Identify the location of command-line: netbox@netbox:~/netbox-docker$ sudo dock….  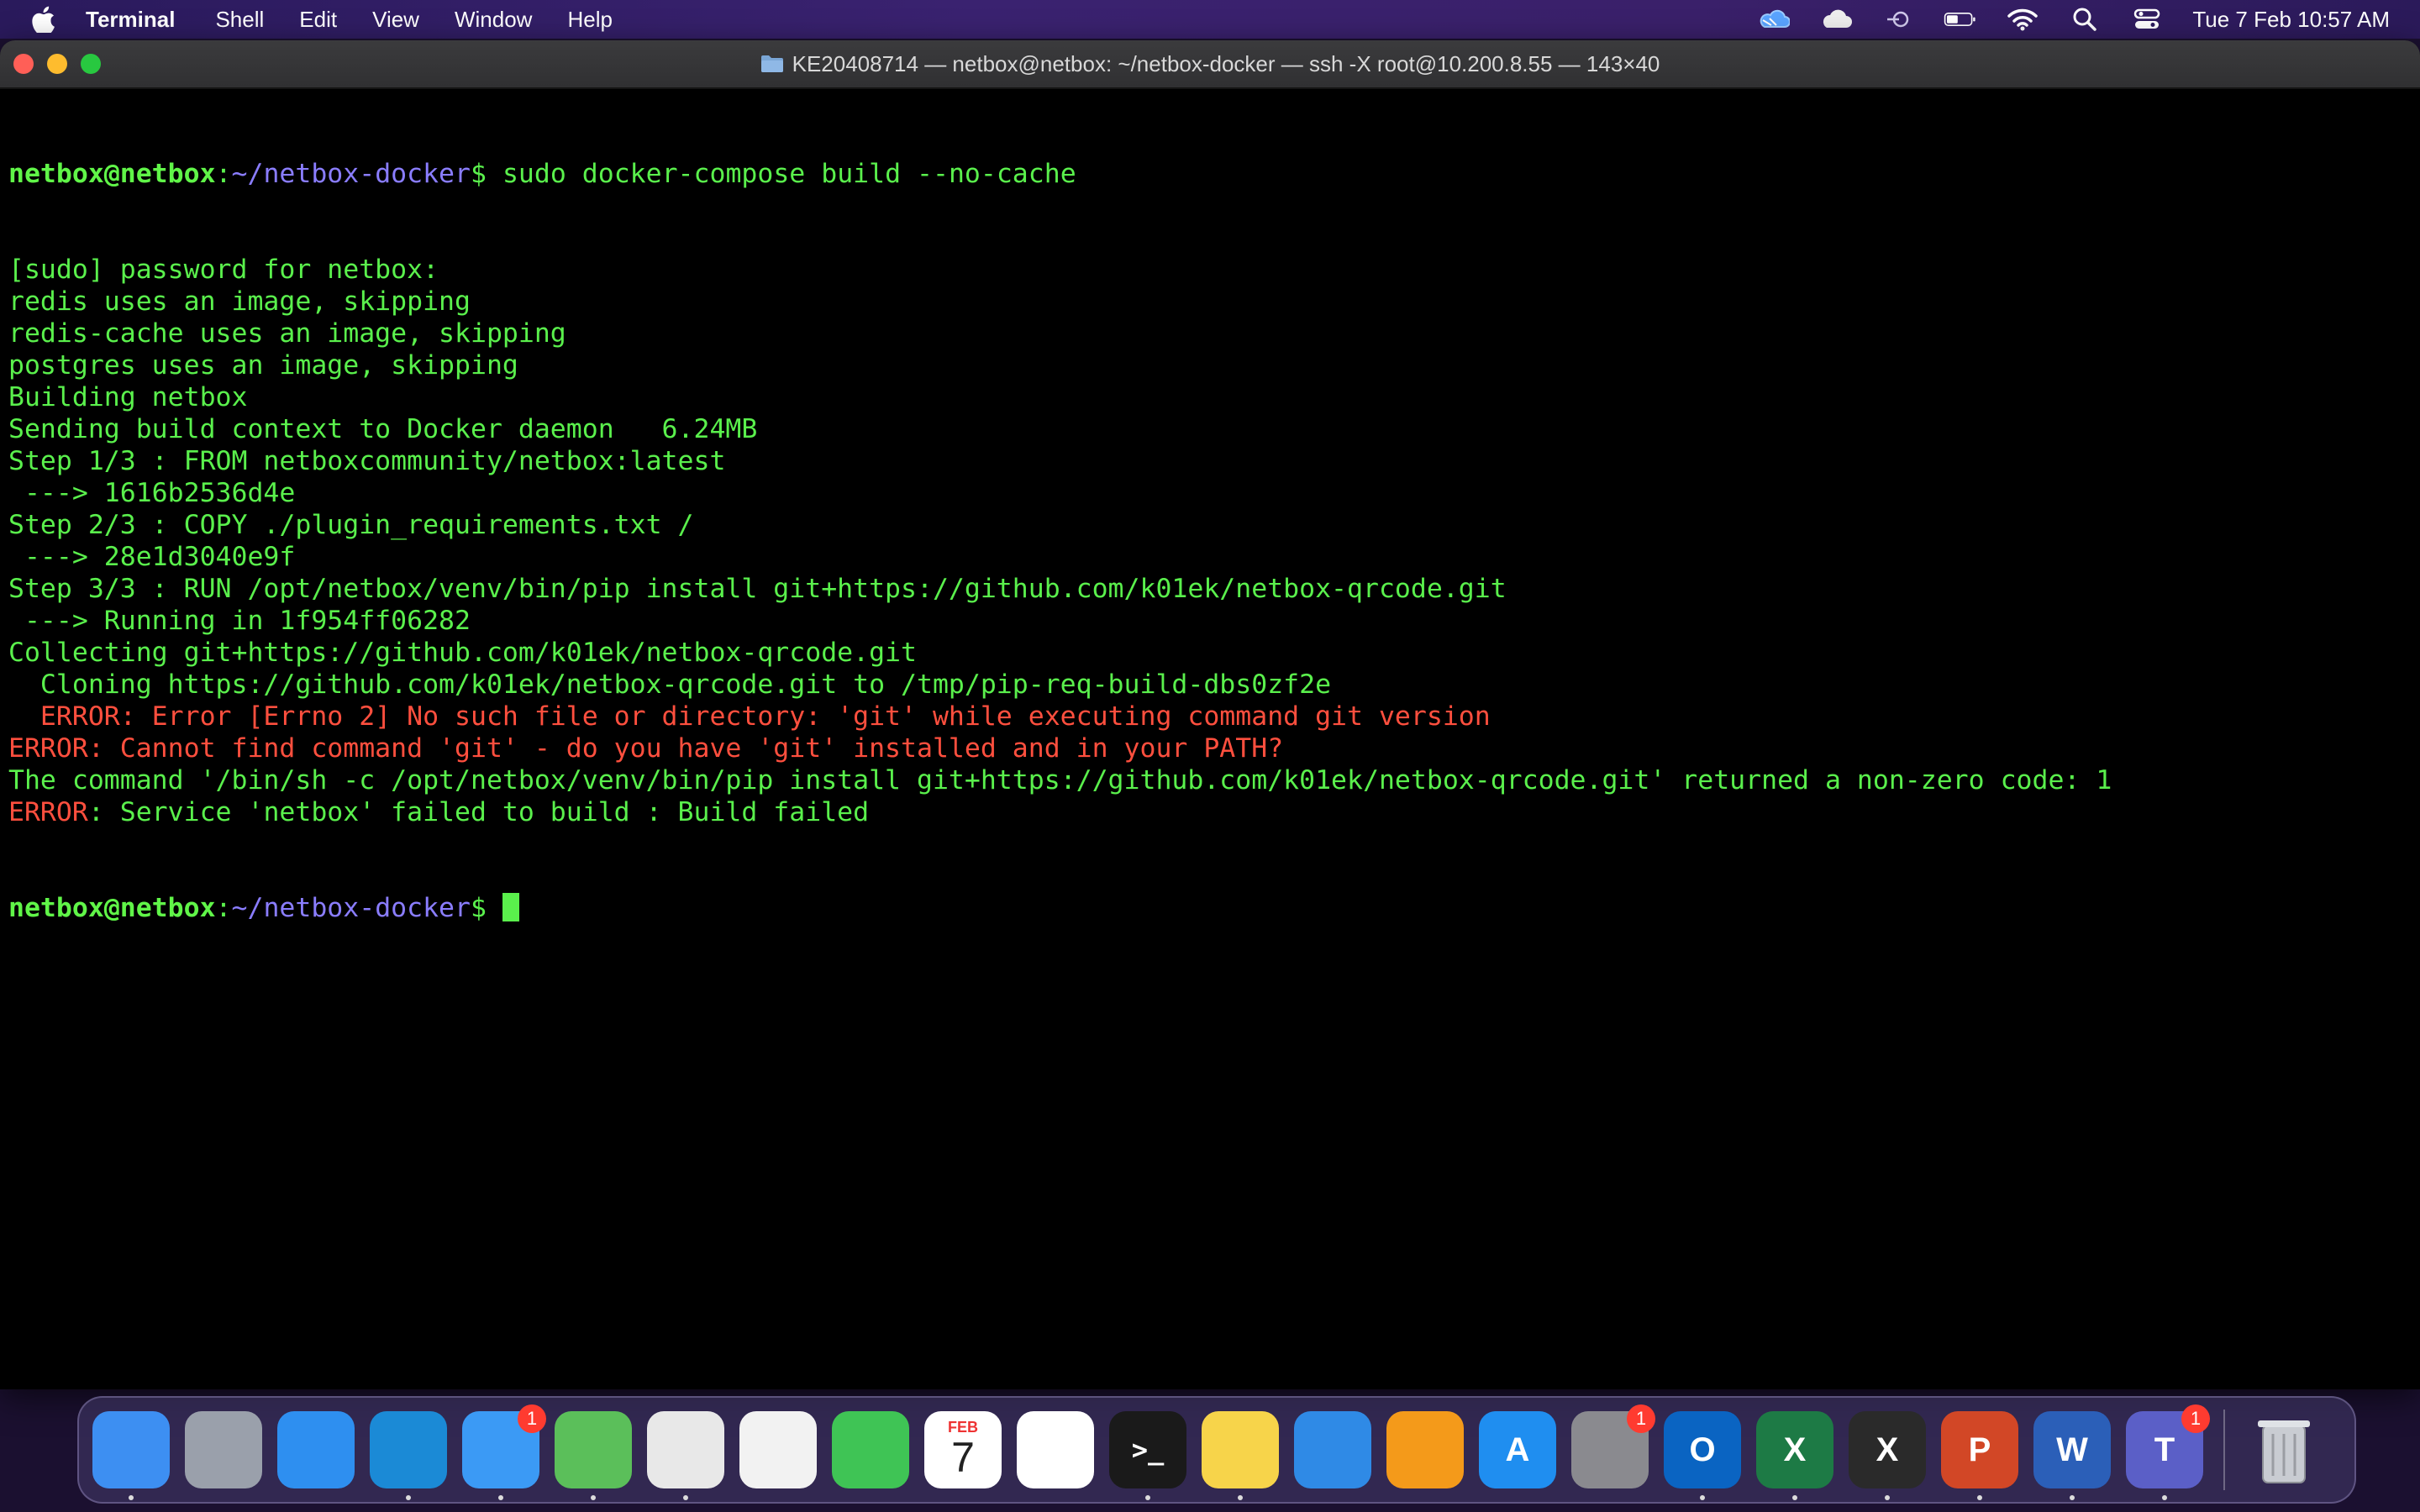
(1214, 174).